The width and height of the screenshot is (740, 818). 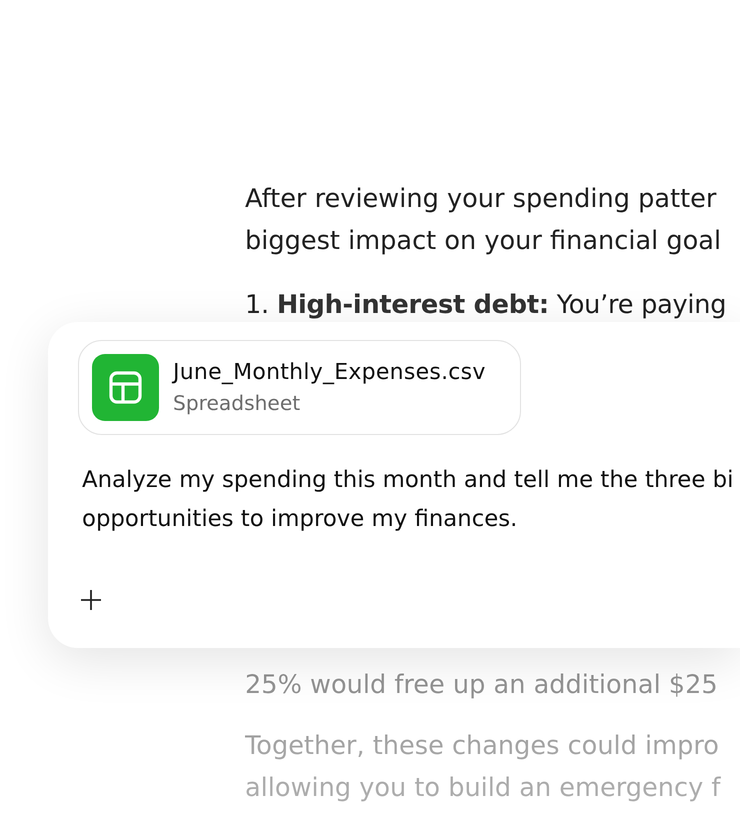 What do you see at coordinates (483, 241) in the screenshot?
I see `response-text: biggest impact on your financial goal` at bounding box center [483, 241].